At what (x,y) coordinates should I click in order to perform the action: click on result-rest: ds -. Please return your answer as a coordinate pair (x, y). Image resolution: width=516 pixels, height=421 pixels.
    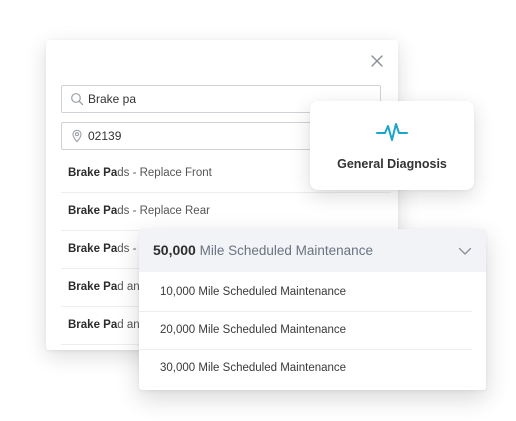
    Looking at the image, I should click on (127, 249).